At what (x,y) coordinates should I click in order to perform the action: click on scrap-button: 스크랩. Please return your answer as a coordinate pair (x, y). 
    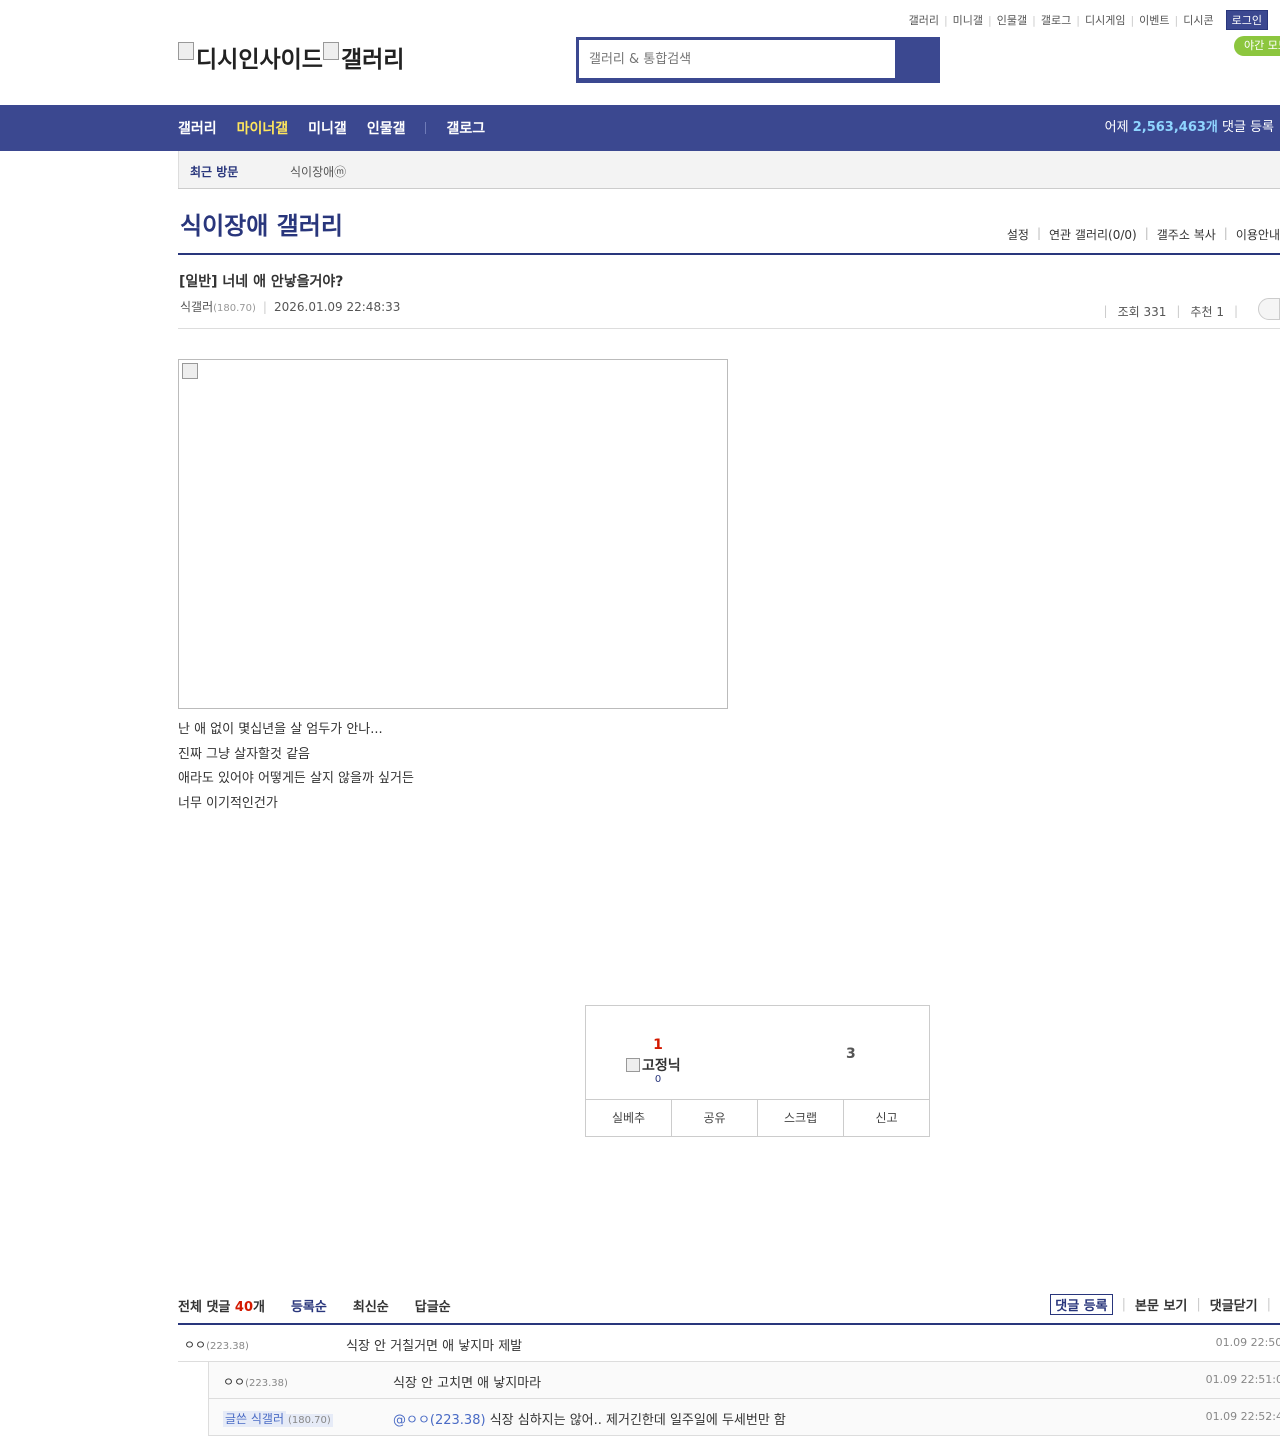
    Looking at the image, I should click on (800, 1118).